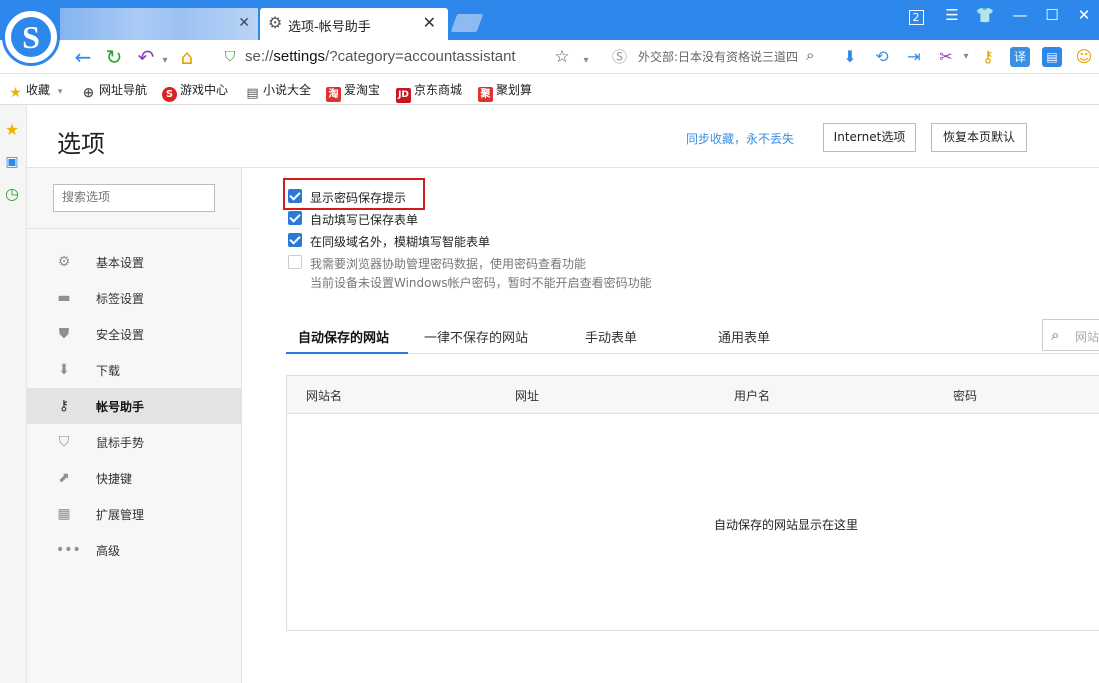 The image size is (1099, 683). What do you see at coordinates (35, 91) in the screenshot?
I see `bookmark-favorites: ★ 收藏 ▾` at bounding box center [35, 91].